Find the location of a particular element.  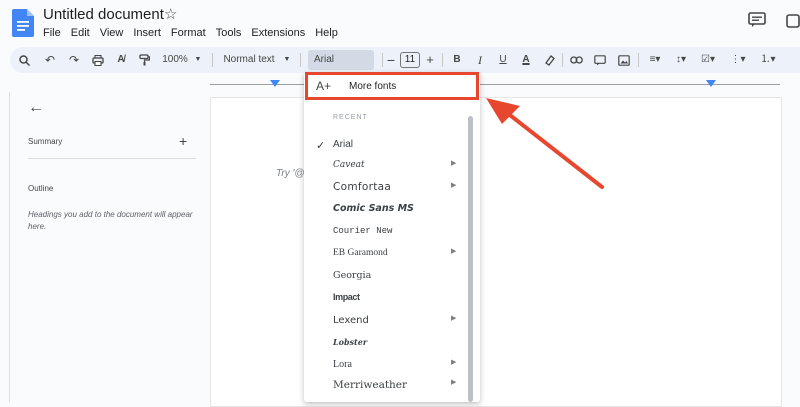

align-icon: ≡▾ is located at coordinates (655, 60).